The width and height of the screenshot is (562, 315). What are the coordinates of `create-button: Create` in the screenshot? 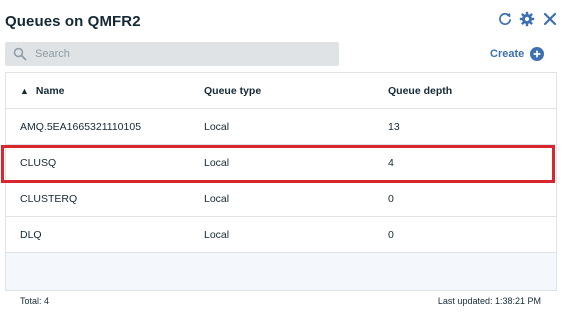 It's located at (517, 54).